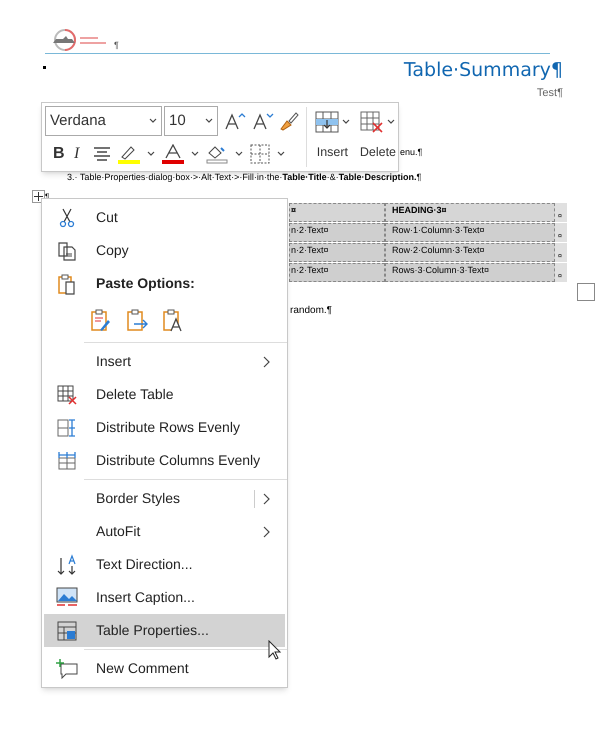 The height and width of the screenshot is (730, 605). I want to click on distribute-columns-icon, so click(67, 460).